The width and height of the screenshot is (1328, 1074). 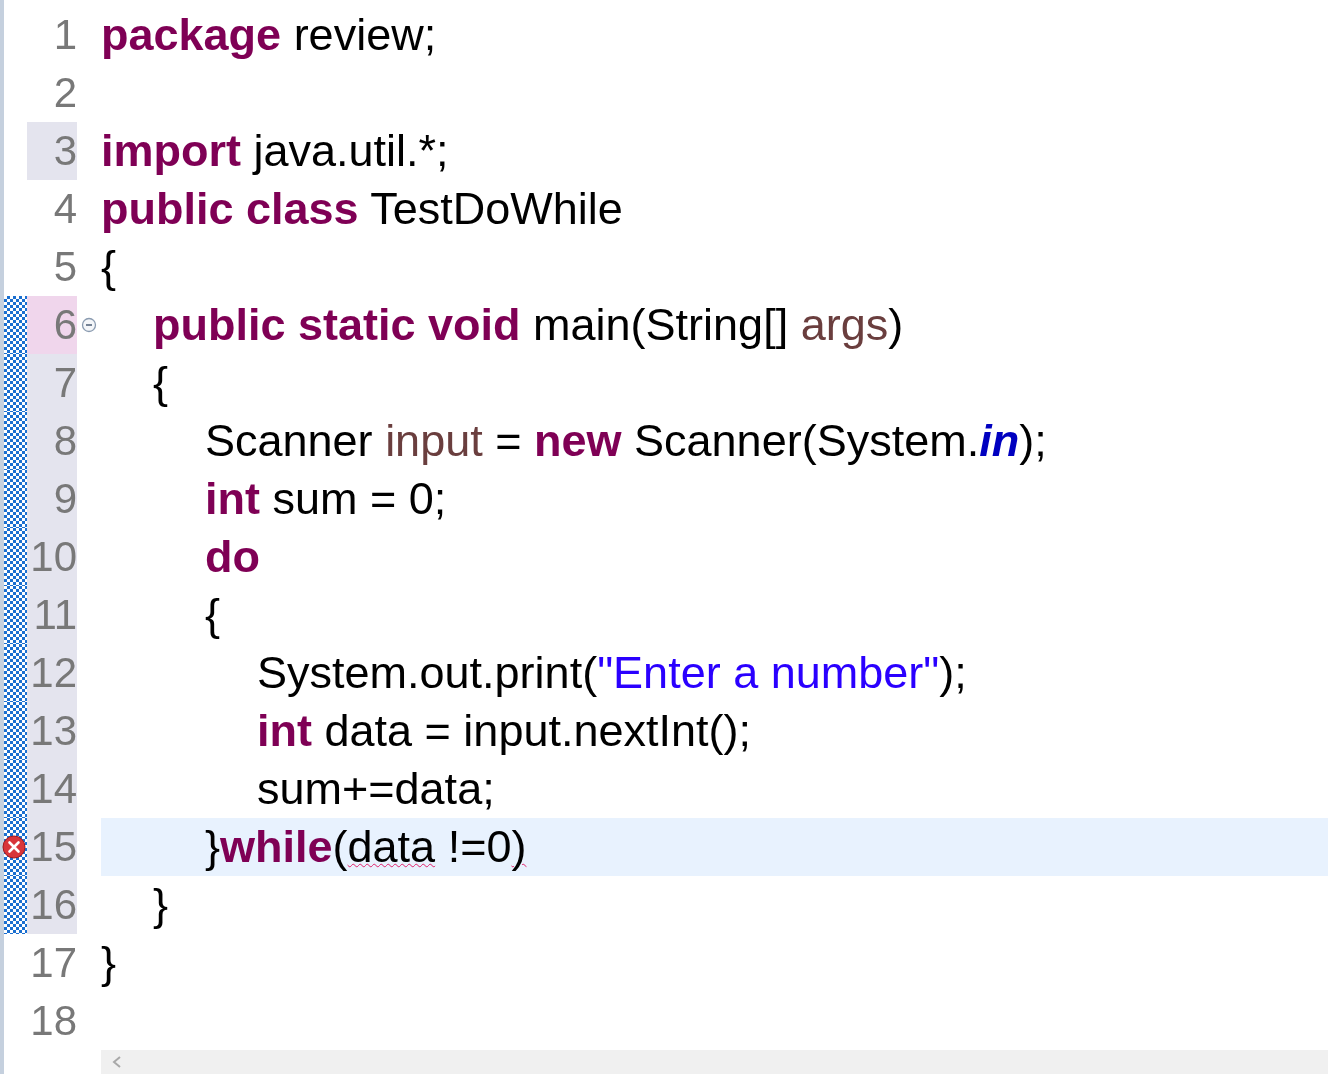 What do you see at coordinates (503, 730) in the screenshot?
I see `code-line: int data = input.nextInt();` at bounding box center [503, 730].